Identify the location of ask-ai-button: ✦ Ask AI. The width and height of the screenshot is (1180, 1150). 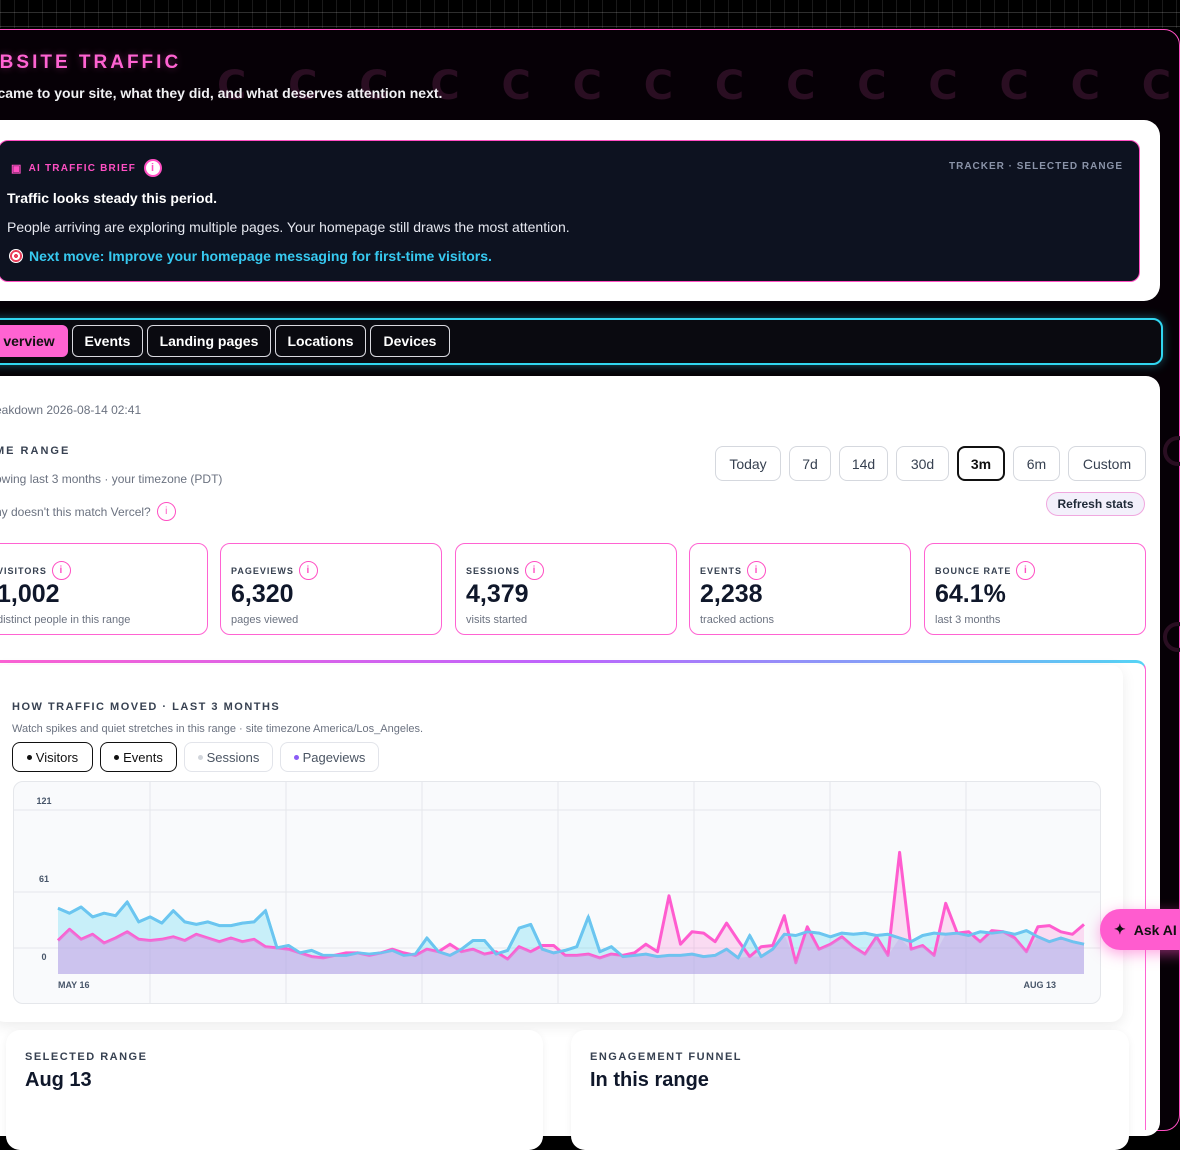
(1140, 929).